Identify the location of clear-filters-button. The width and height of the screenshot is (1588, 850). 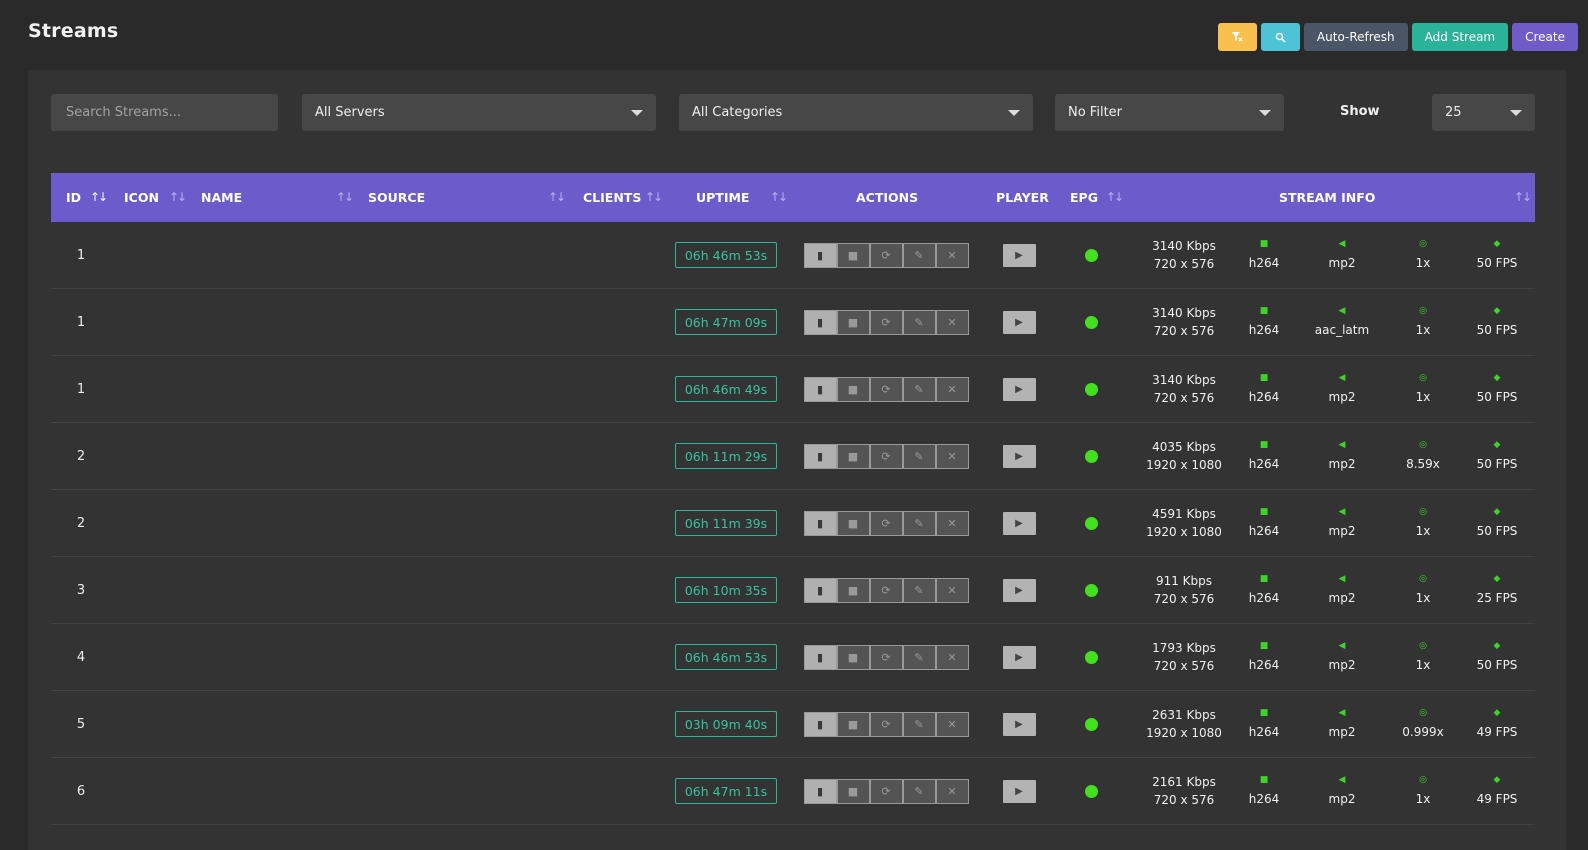
(1237, 37).